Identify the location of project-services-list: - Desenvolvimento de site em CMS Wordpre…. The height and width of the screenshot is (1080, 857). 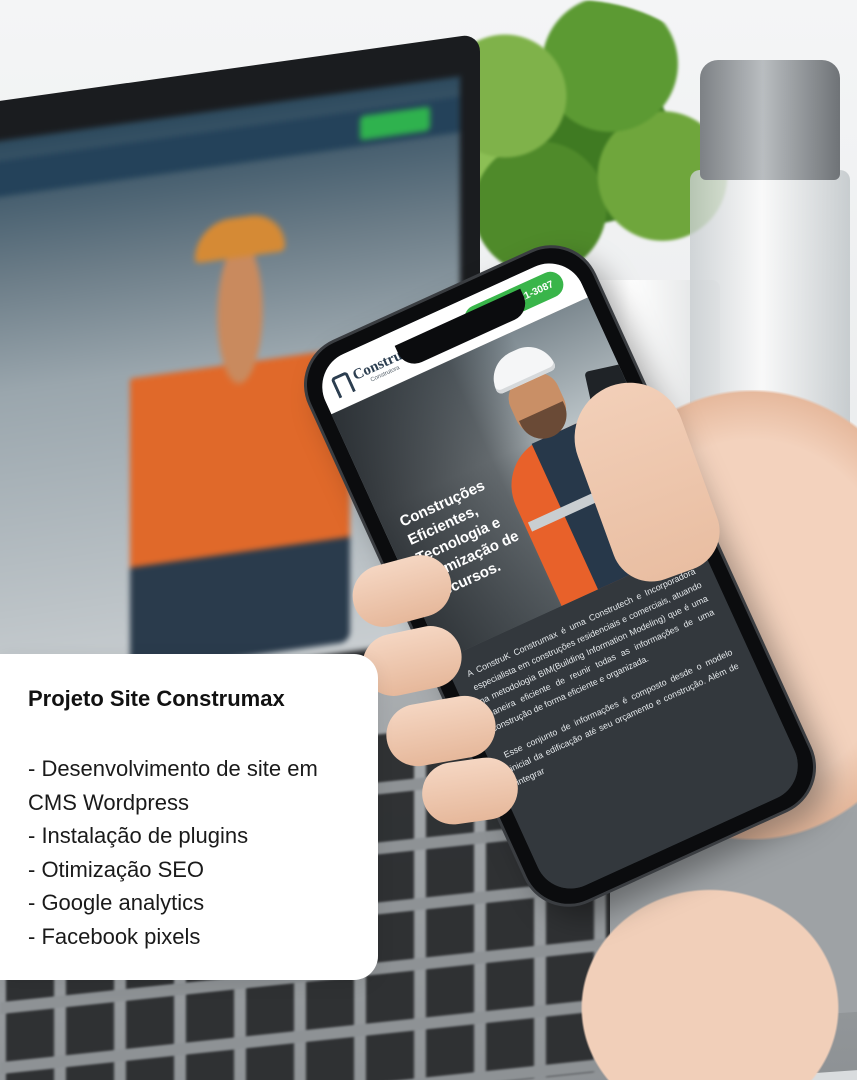
(189, 852).